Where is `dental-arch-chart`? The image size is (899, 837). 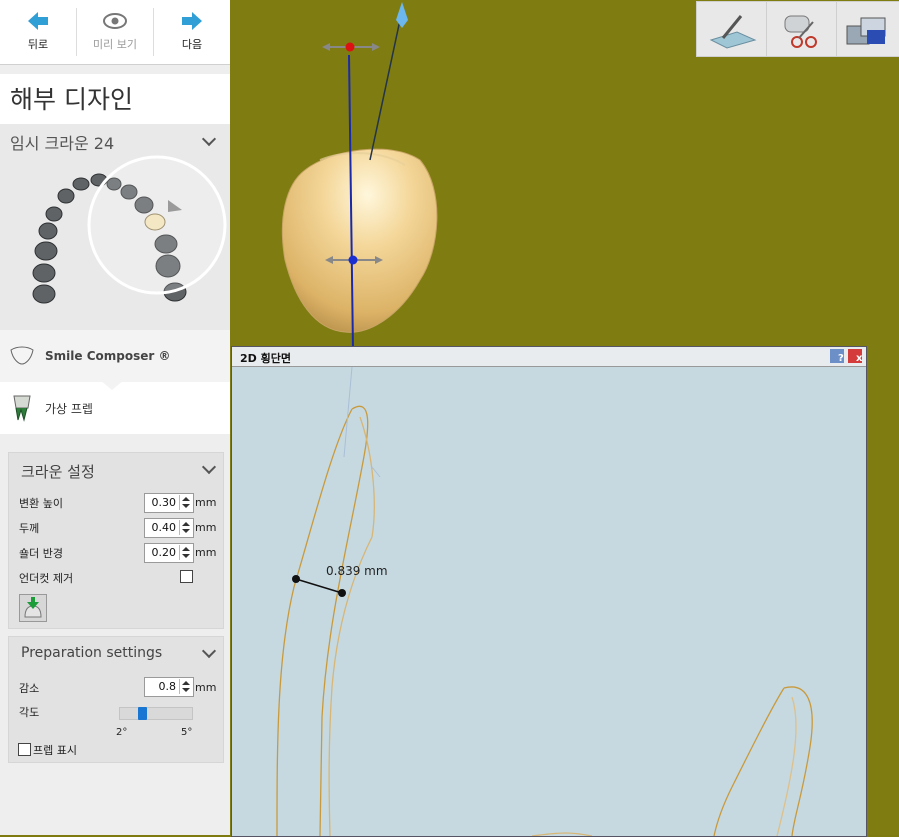
dental-arch-chart is located at coordinates (115, 242).